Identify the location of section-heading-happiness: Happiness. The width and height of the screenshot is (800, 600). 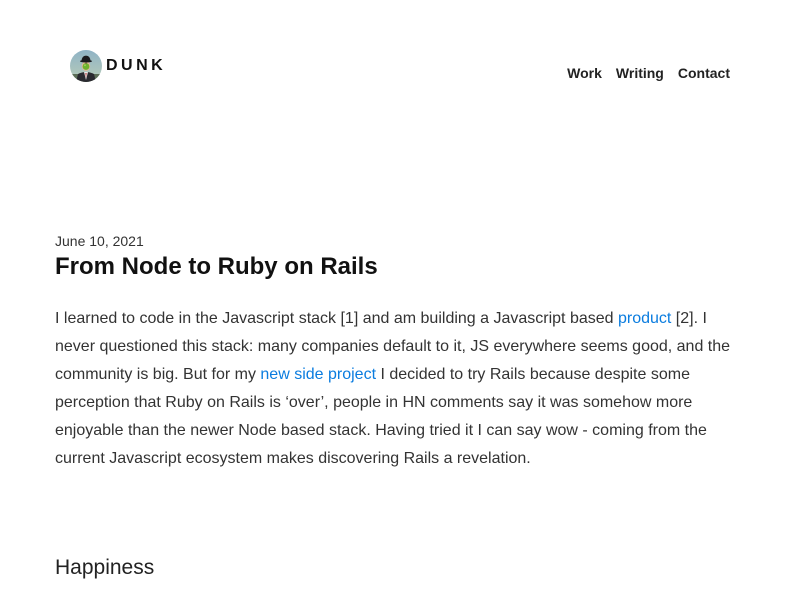
(105, 567).